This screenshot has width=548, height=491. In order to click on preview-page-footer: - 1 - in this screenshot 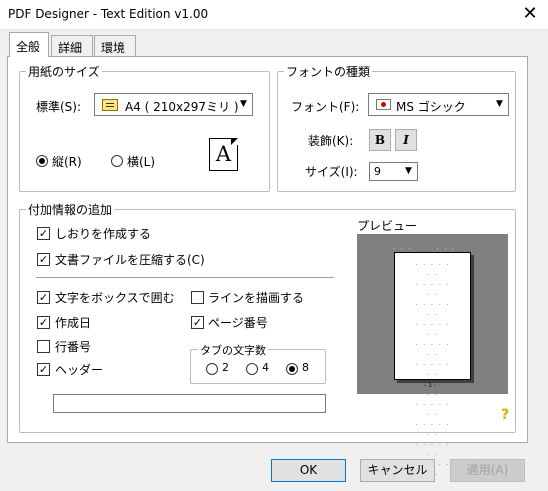, I will do `click(430, 385)`.